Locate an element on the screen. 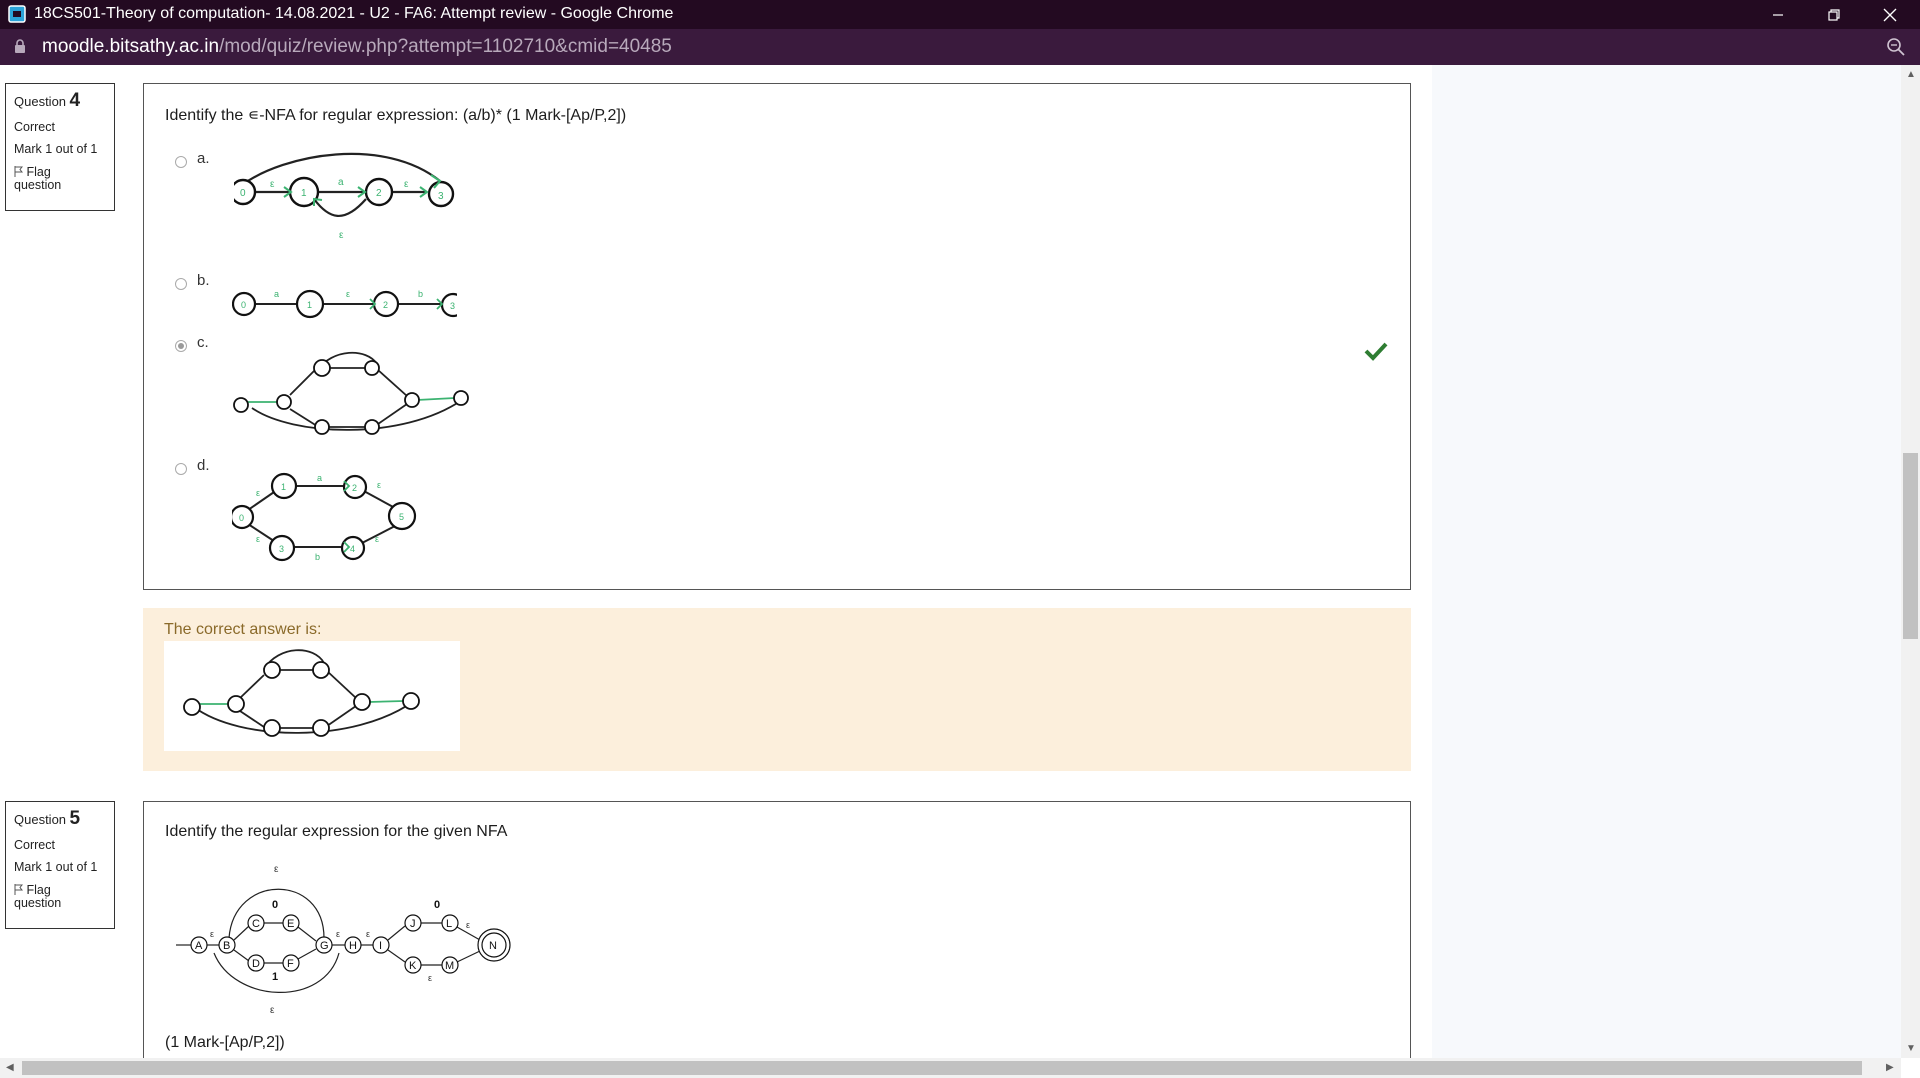  state-E: E is located at coordinates (290, 924).